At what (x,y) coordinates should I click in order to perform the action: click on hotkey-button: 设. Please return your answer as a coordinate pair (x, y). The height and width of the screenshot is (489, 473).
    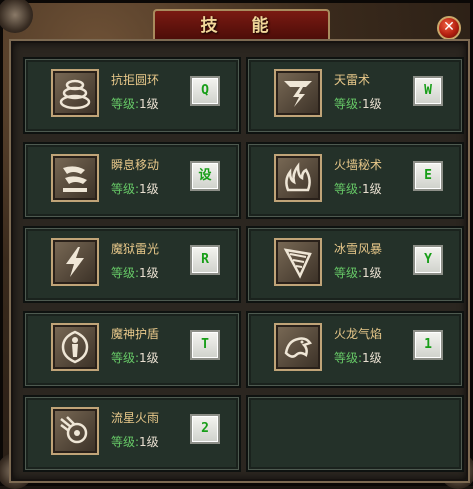
    Looking at the image, I should click on (205, 176).